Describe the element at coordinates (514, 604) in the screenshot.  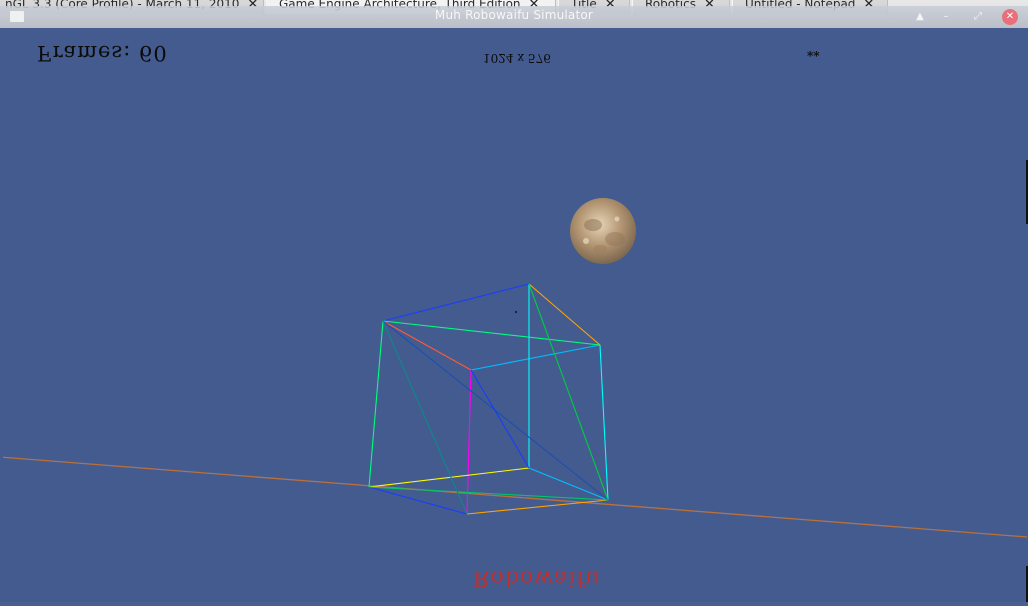
I see `bottom-strip` at that location.